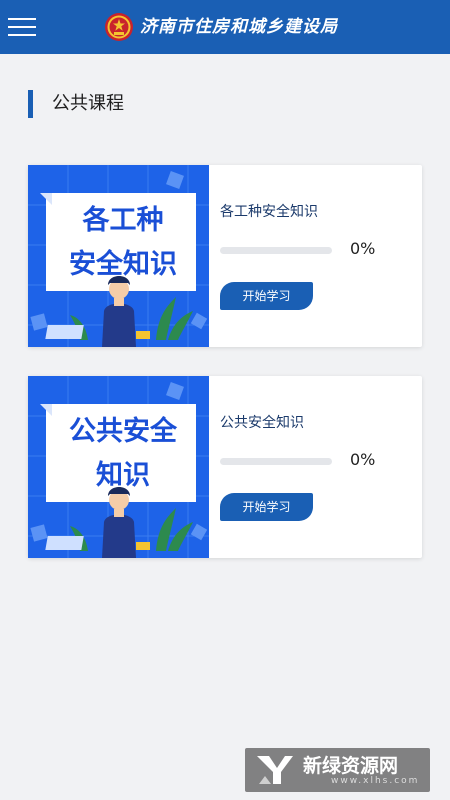 The height and width of the screenshot is (800, 450). I want to click on national-emblem-icon, so click(119, 27).